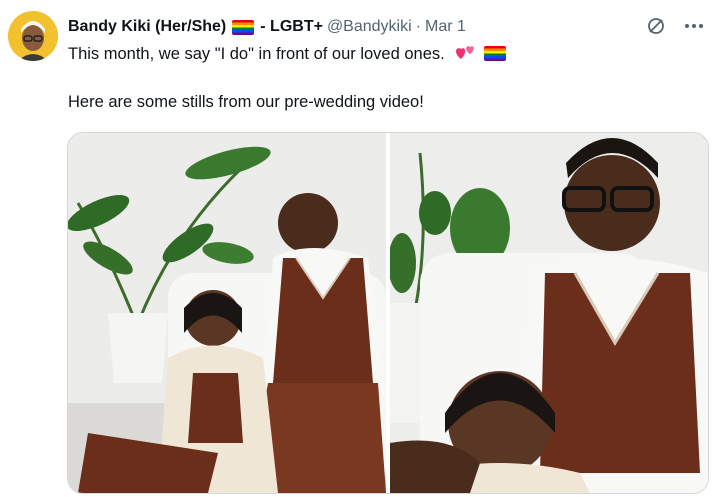 Image resolution: width=720 pixels, height=497 pixels. I want to click on avatar-image, so click(33, 36).